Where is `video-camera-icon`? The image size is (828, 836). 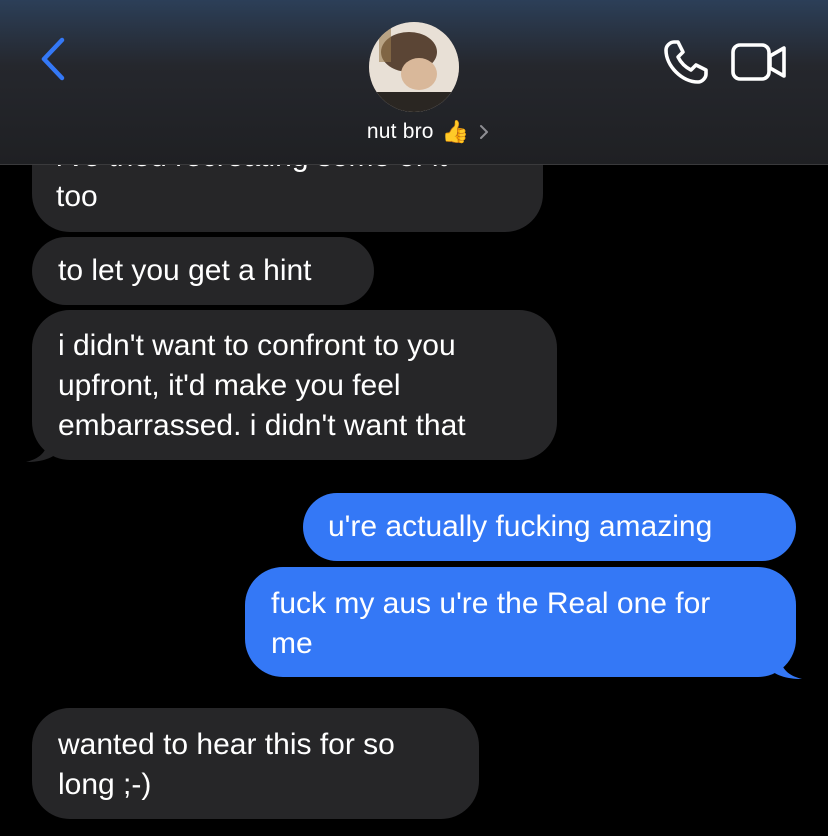 video-camera-icon is located at coordinates (758, 62).